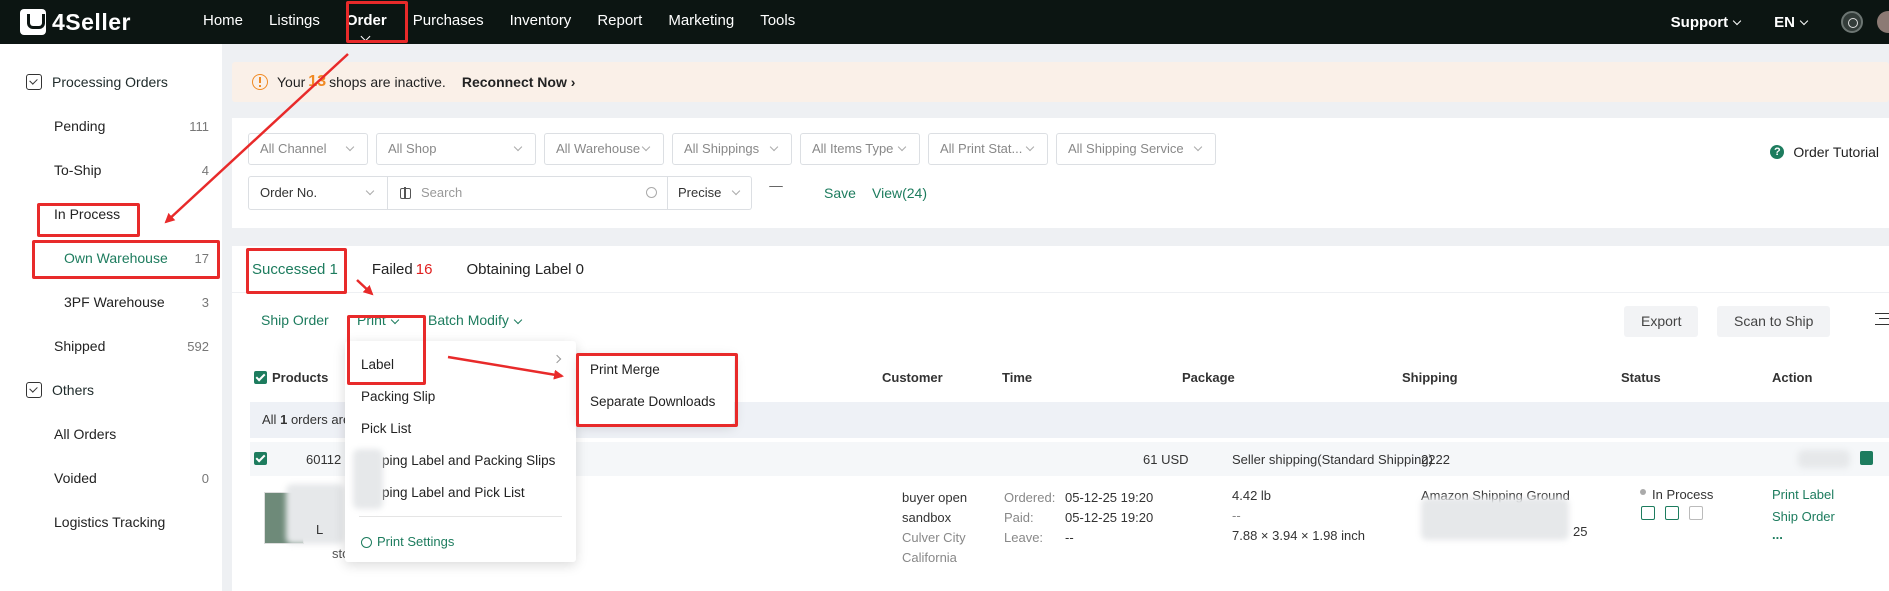 The height and width of the screenshot is (591, 1889). Describe the element at coordinates (1791, 22) in the screenshot. I see `language-menu: EN` at that location.